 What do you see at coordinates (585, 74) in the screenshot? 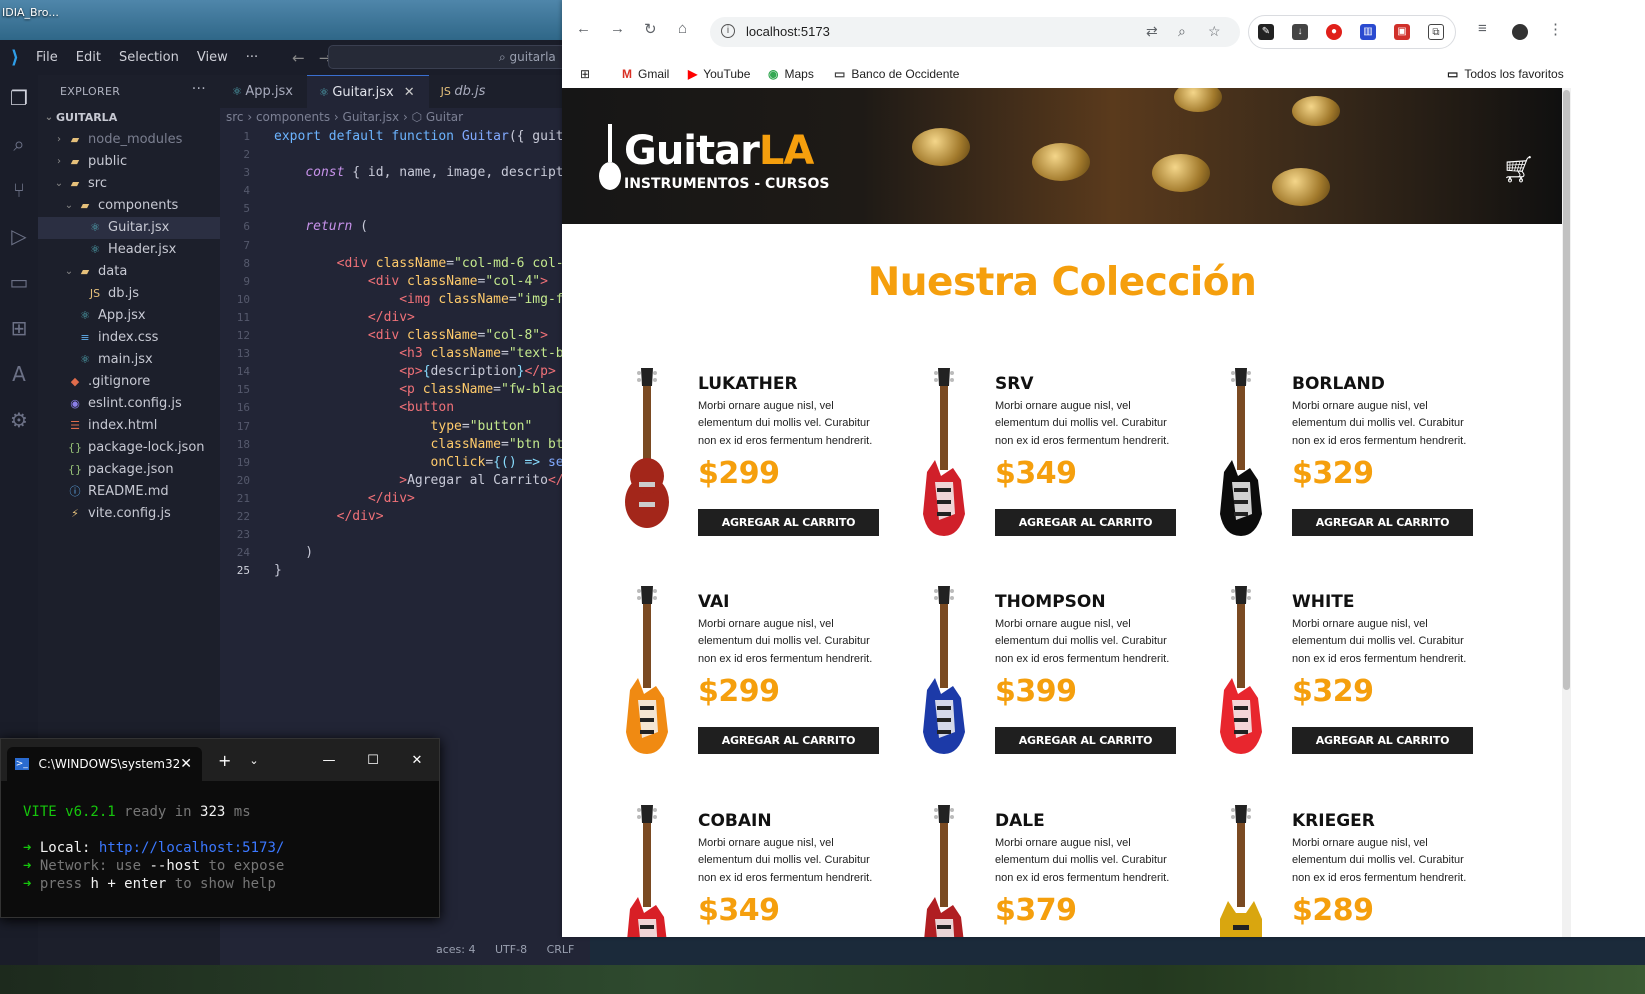
I see `apps-grid-icon: ⊞` at bounding box center [585, 74].